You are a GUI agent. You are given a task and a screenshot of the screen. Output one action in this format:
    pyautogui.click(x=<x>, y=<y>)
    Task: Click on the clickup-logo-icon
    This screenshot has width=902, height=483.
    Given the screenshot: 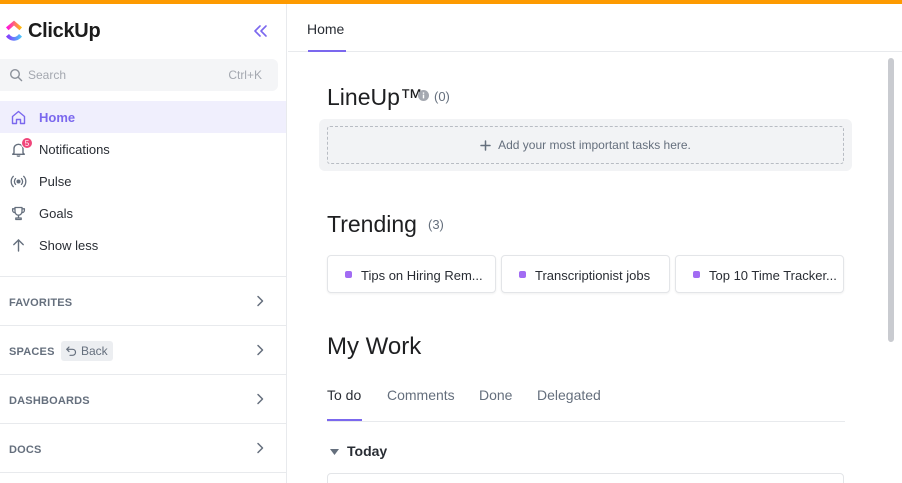 What is the action you would take?
    pyautogui.click(x=14, y=30)
    